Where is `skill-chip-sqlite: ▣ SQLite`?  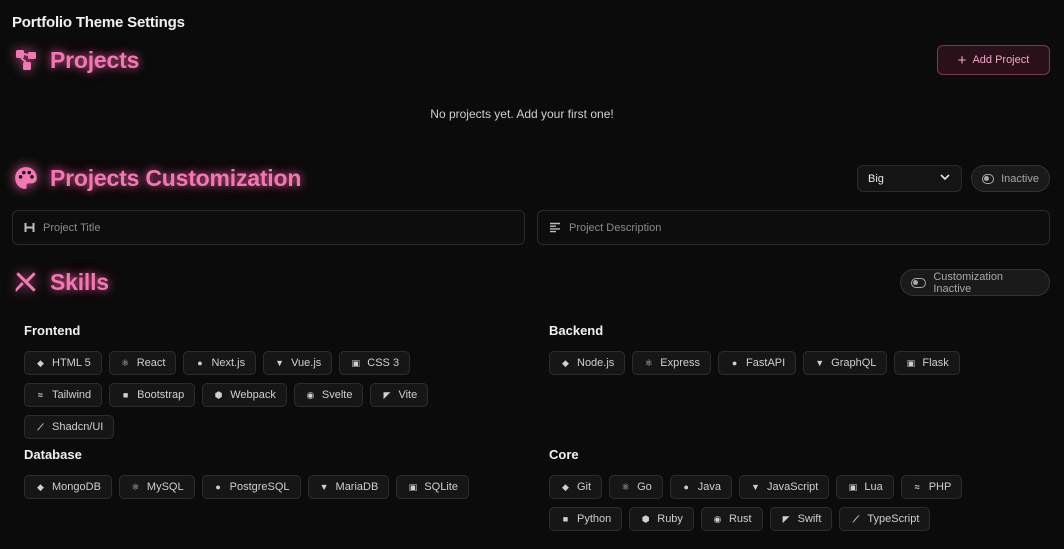
skill-chip-sqlite: ▣ SQLite is located at coordinates (432, 487).